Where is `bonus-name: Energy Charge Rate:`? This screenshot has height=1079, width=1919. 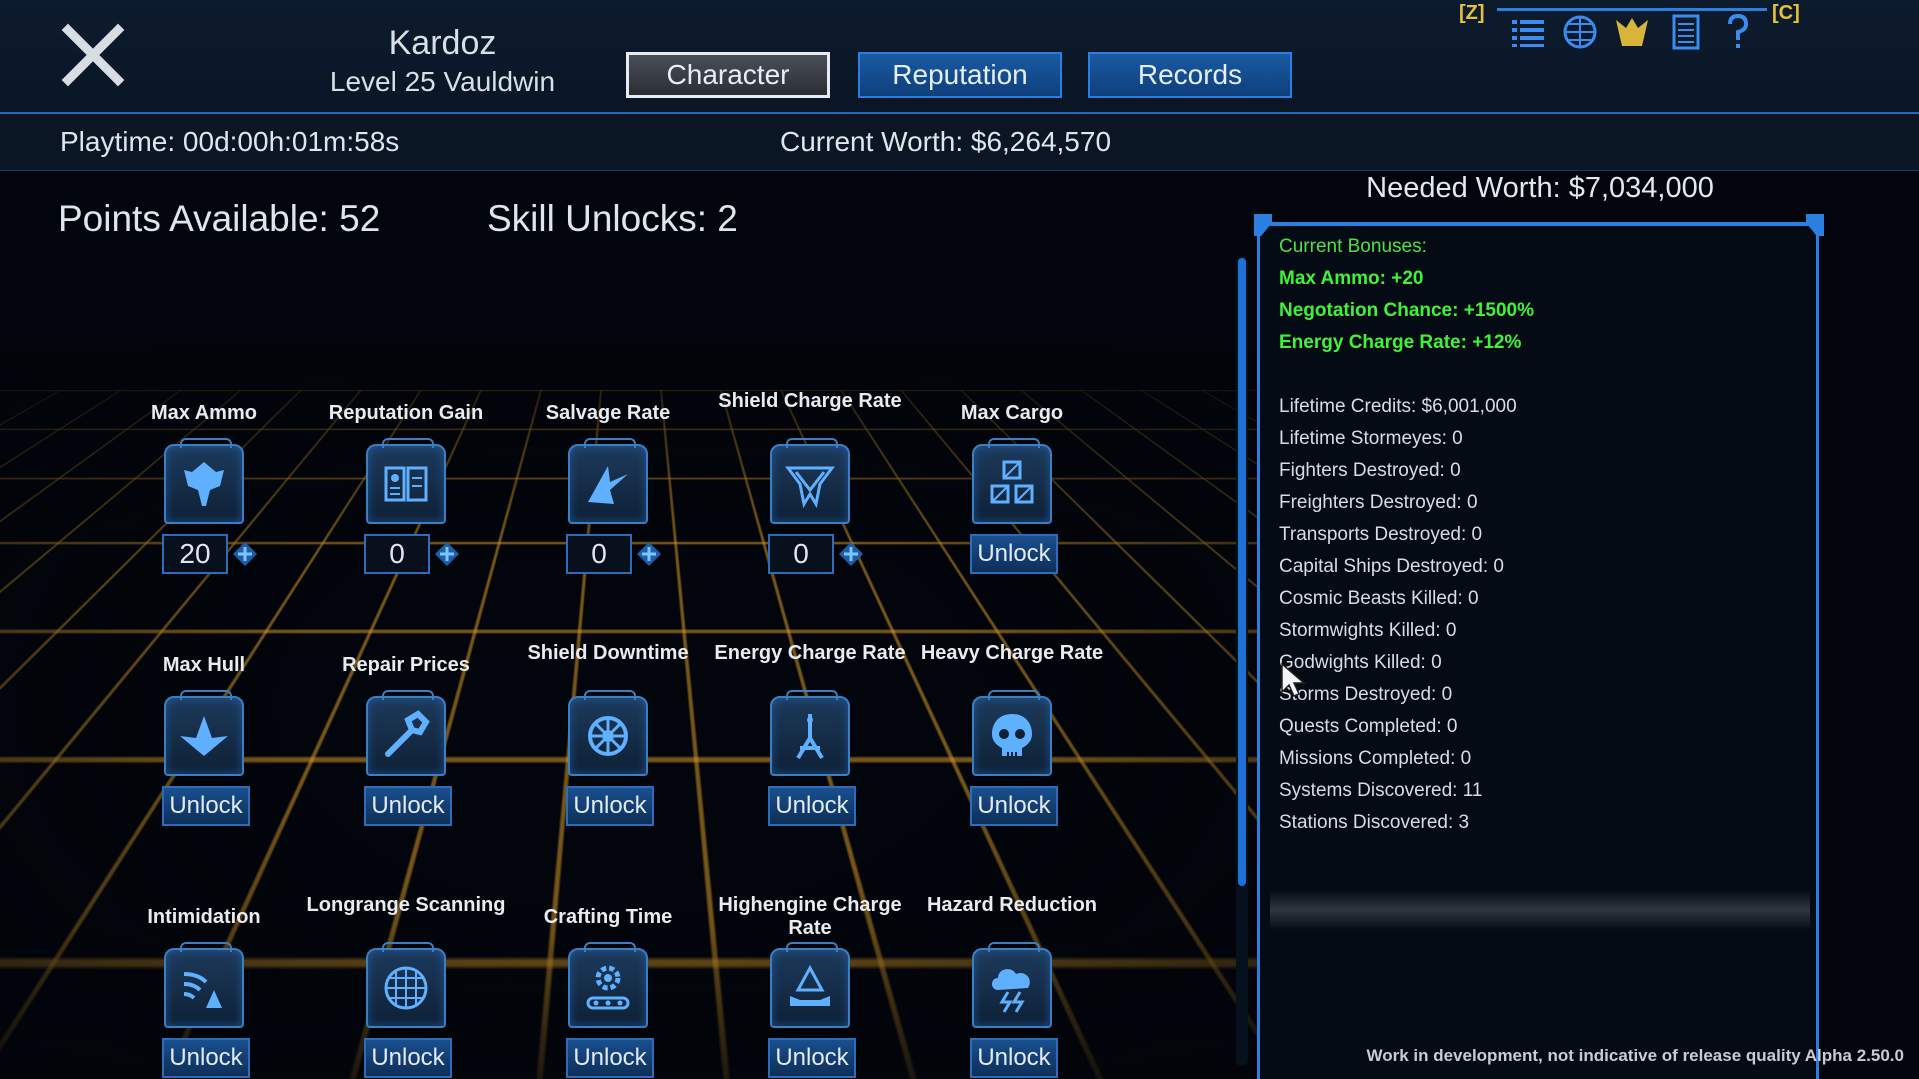 bonus-name: Energy Charge Rate: is located at coordinates (1373, 342).